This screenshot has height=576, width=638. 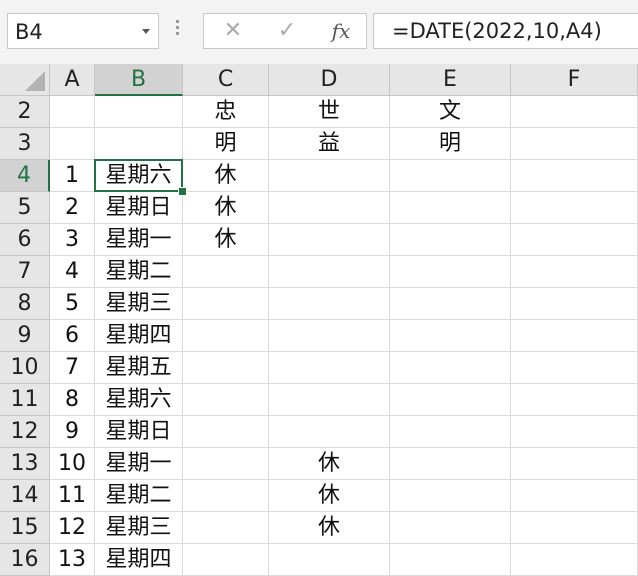 What do you see at coordinates (72, 464) in the screenshot?
I see `cell-a13: 10` at bounding box center [72, 464].